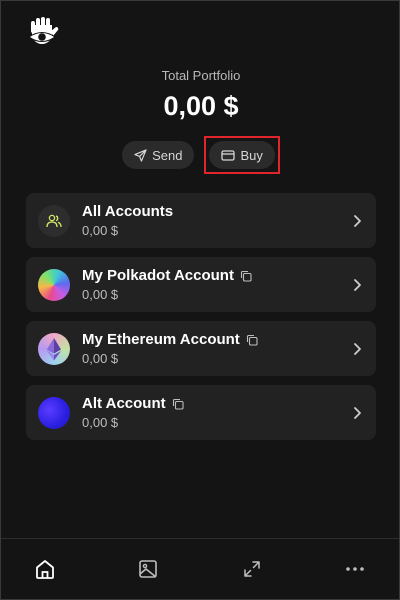 This screenshot has width=400, height=600. Describe the element at coordinates (167, 155) in the screenshot. I see `send-label: Send` at that location.